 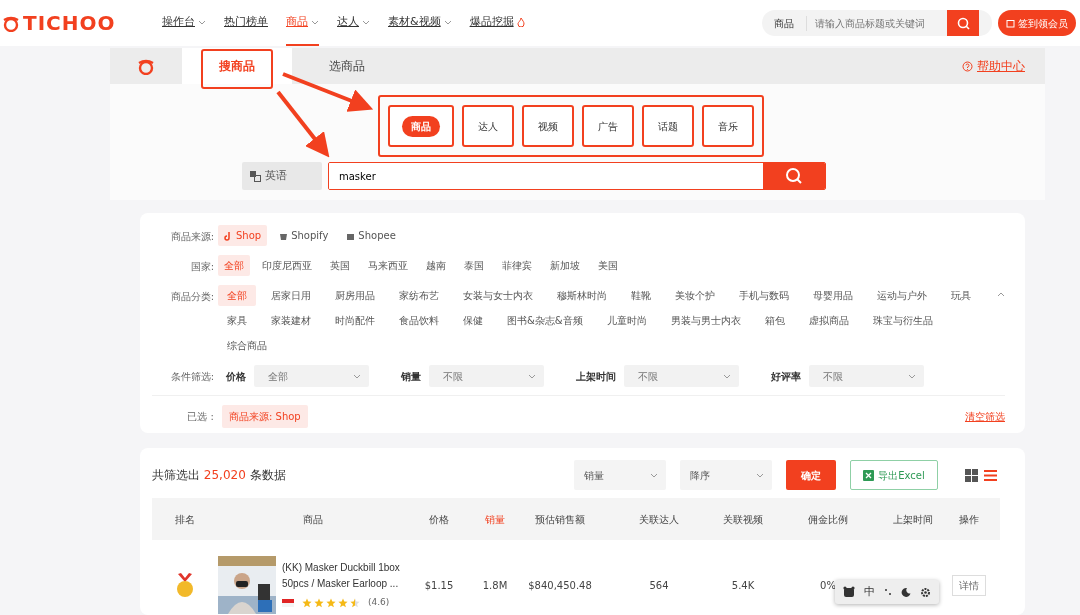 What do you see at coordinates (833, 295) in the screenshot?
I see `filter-option: 母婴用品` at bounding box center [833, 295].